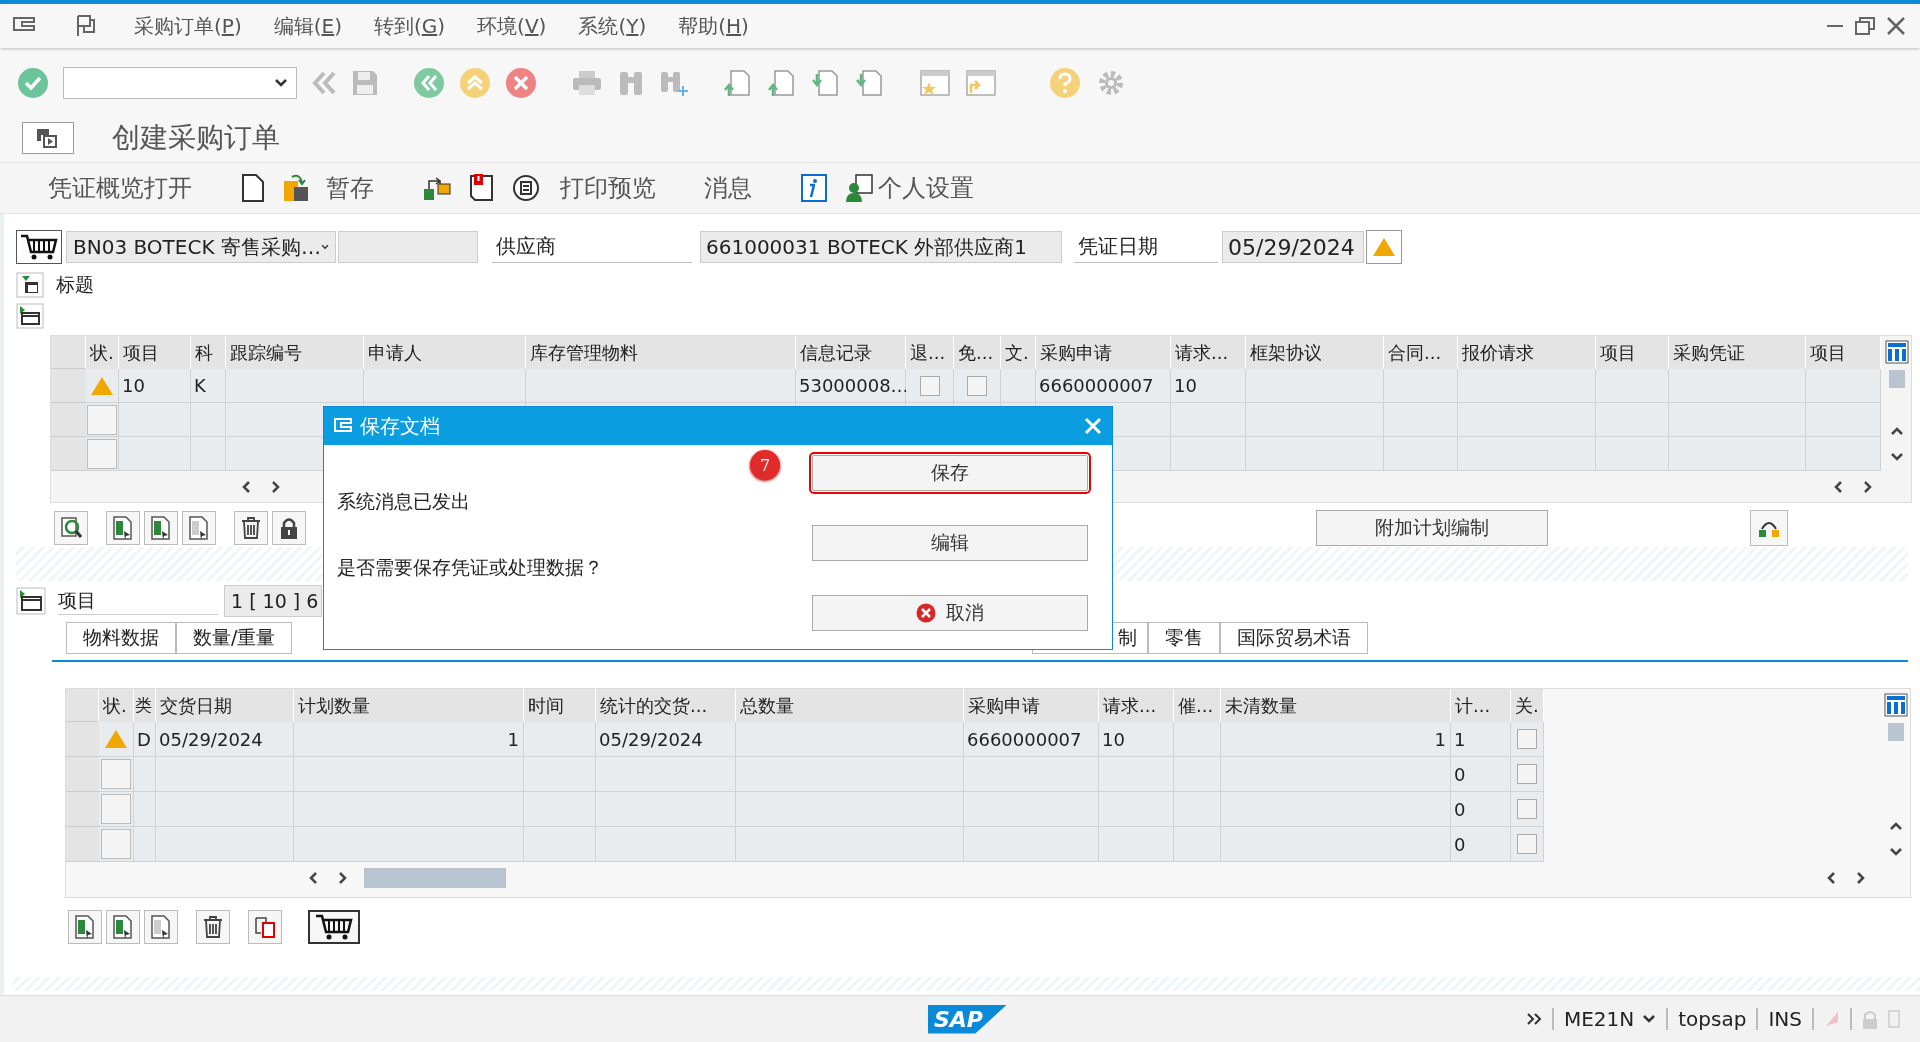 The width and height of the screenshot is (1920, 1042). Describe the element at coordinates (1184, 638) in the screenshot. I see `tab: 零售` at that location.